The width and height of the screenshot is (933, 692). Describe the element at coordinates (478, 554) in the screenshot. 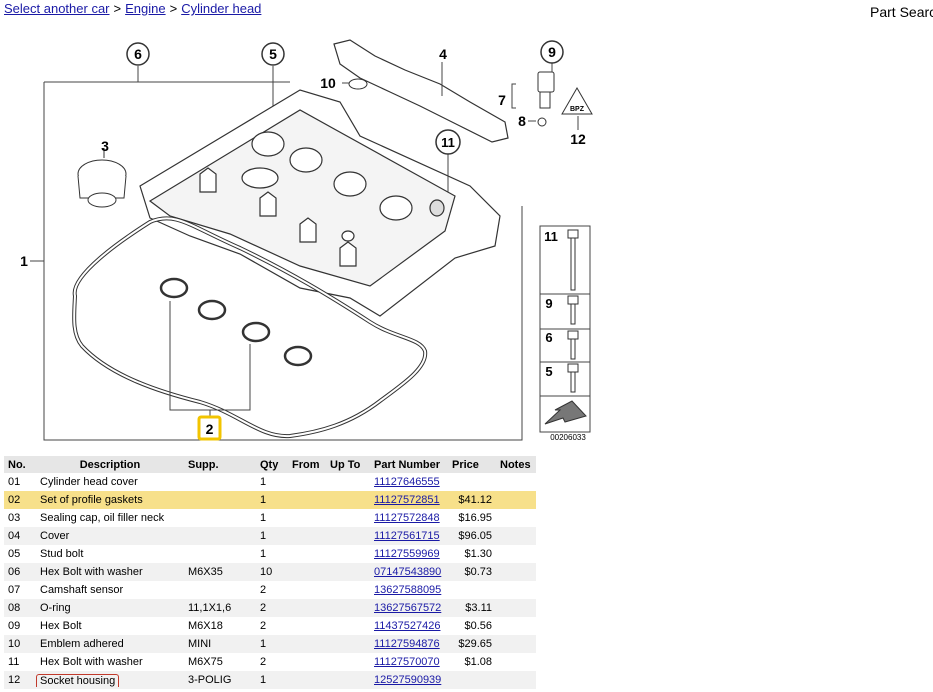

I see `row-price: $1.30` at that location.